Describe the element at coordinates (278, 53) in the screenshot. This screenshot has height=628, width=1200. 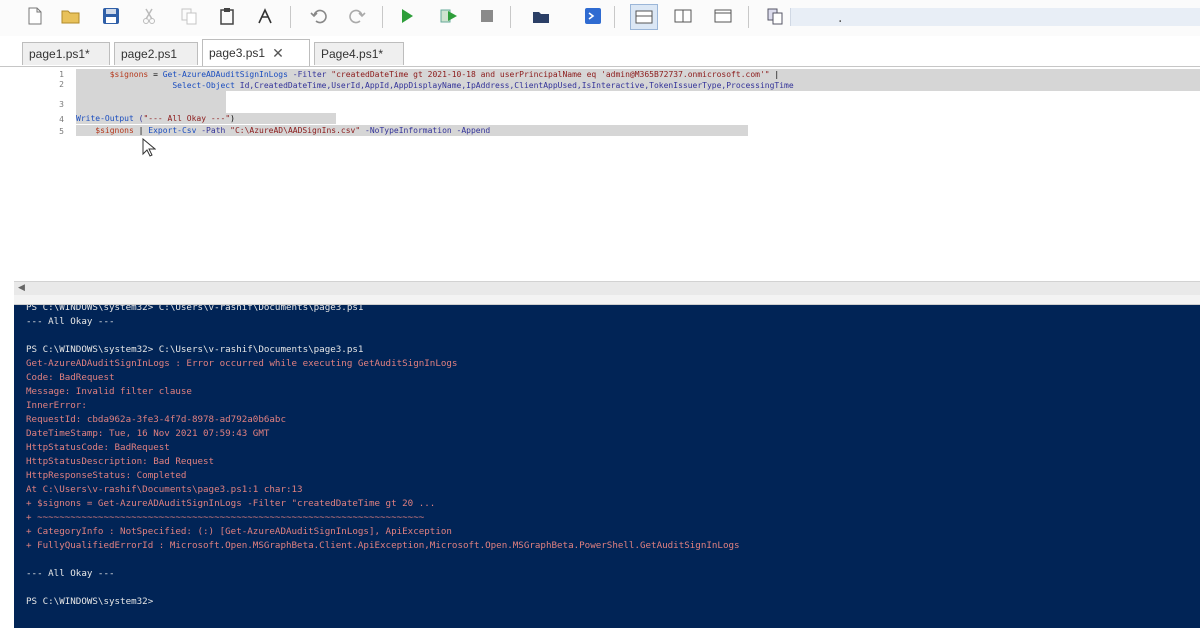
I see `close-tab-icon: ✕` at that location.